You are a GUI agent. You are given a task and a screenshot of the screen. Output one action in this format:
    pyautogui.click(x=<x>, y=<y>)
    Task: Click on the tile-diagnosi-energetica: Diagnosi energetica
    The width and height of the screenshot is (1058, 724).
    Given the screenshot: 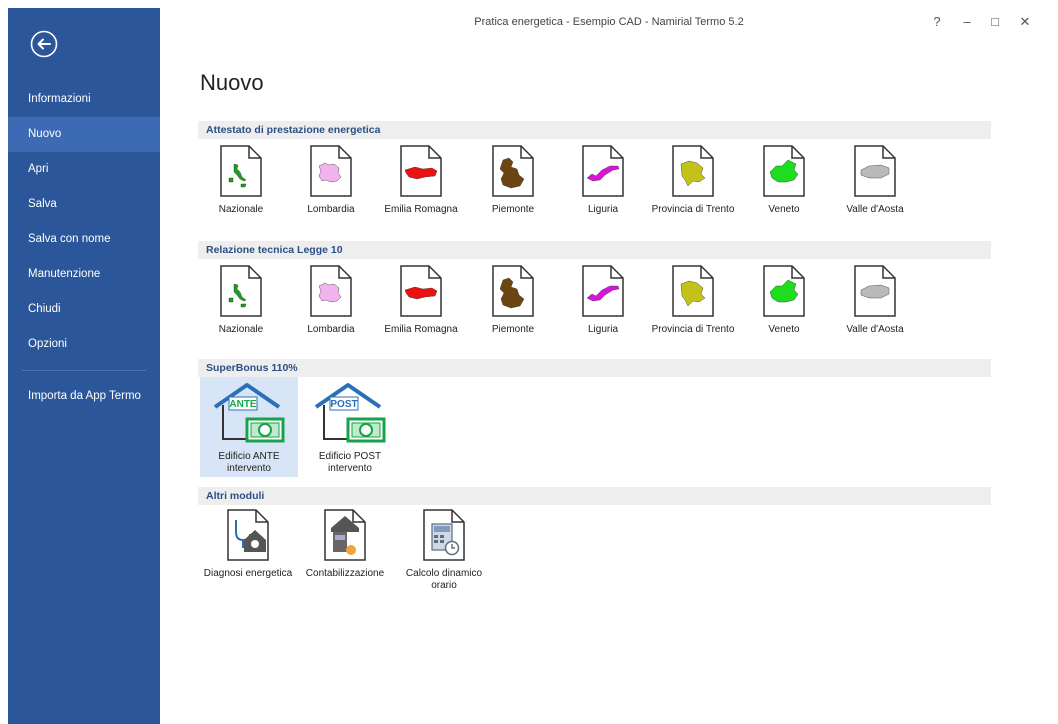 What is the action you would take?
    pyautogui.click(x=248, y=544)
    